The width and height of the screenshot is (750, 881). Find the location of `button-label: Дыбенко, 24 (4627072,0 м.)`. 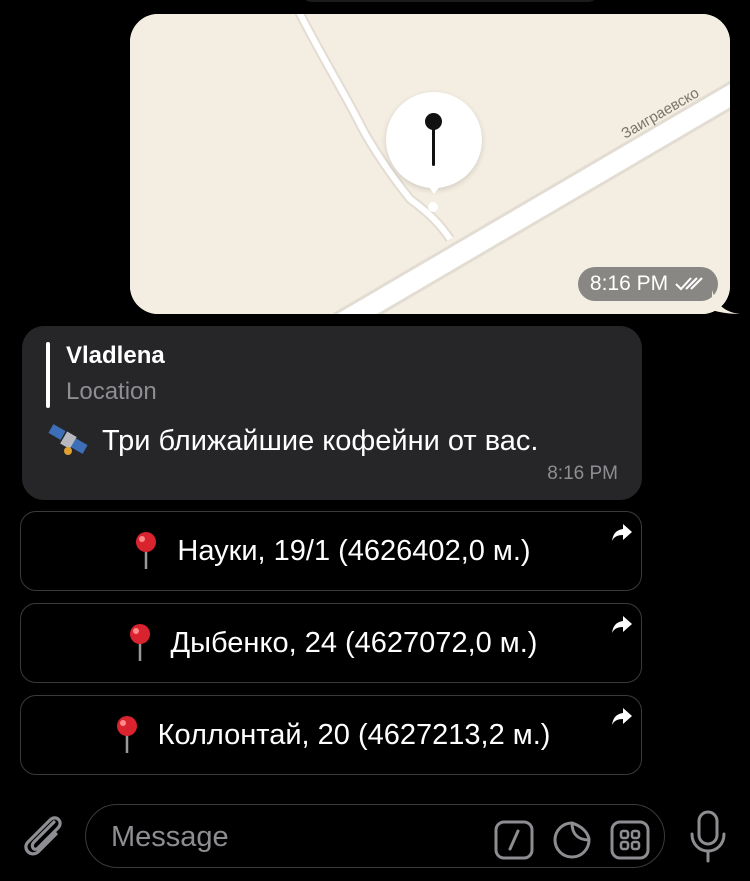

button-label: Дыбенко, 24 (4627072,0 м.) is located at coordinates (354, 642).